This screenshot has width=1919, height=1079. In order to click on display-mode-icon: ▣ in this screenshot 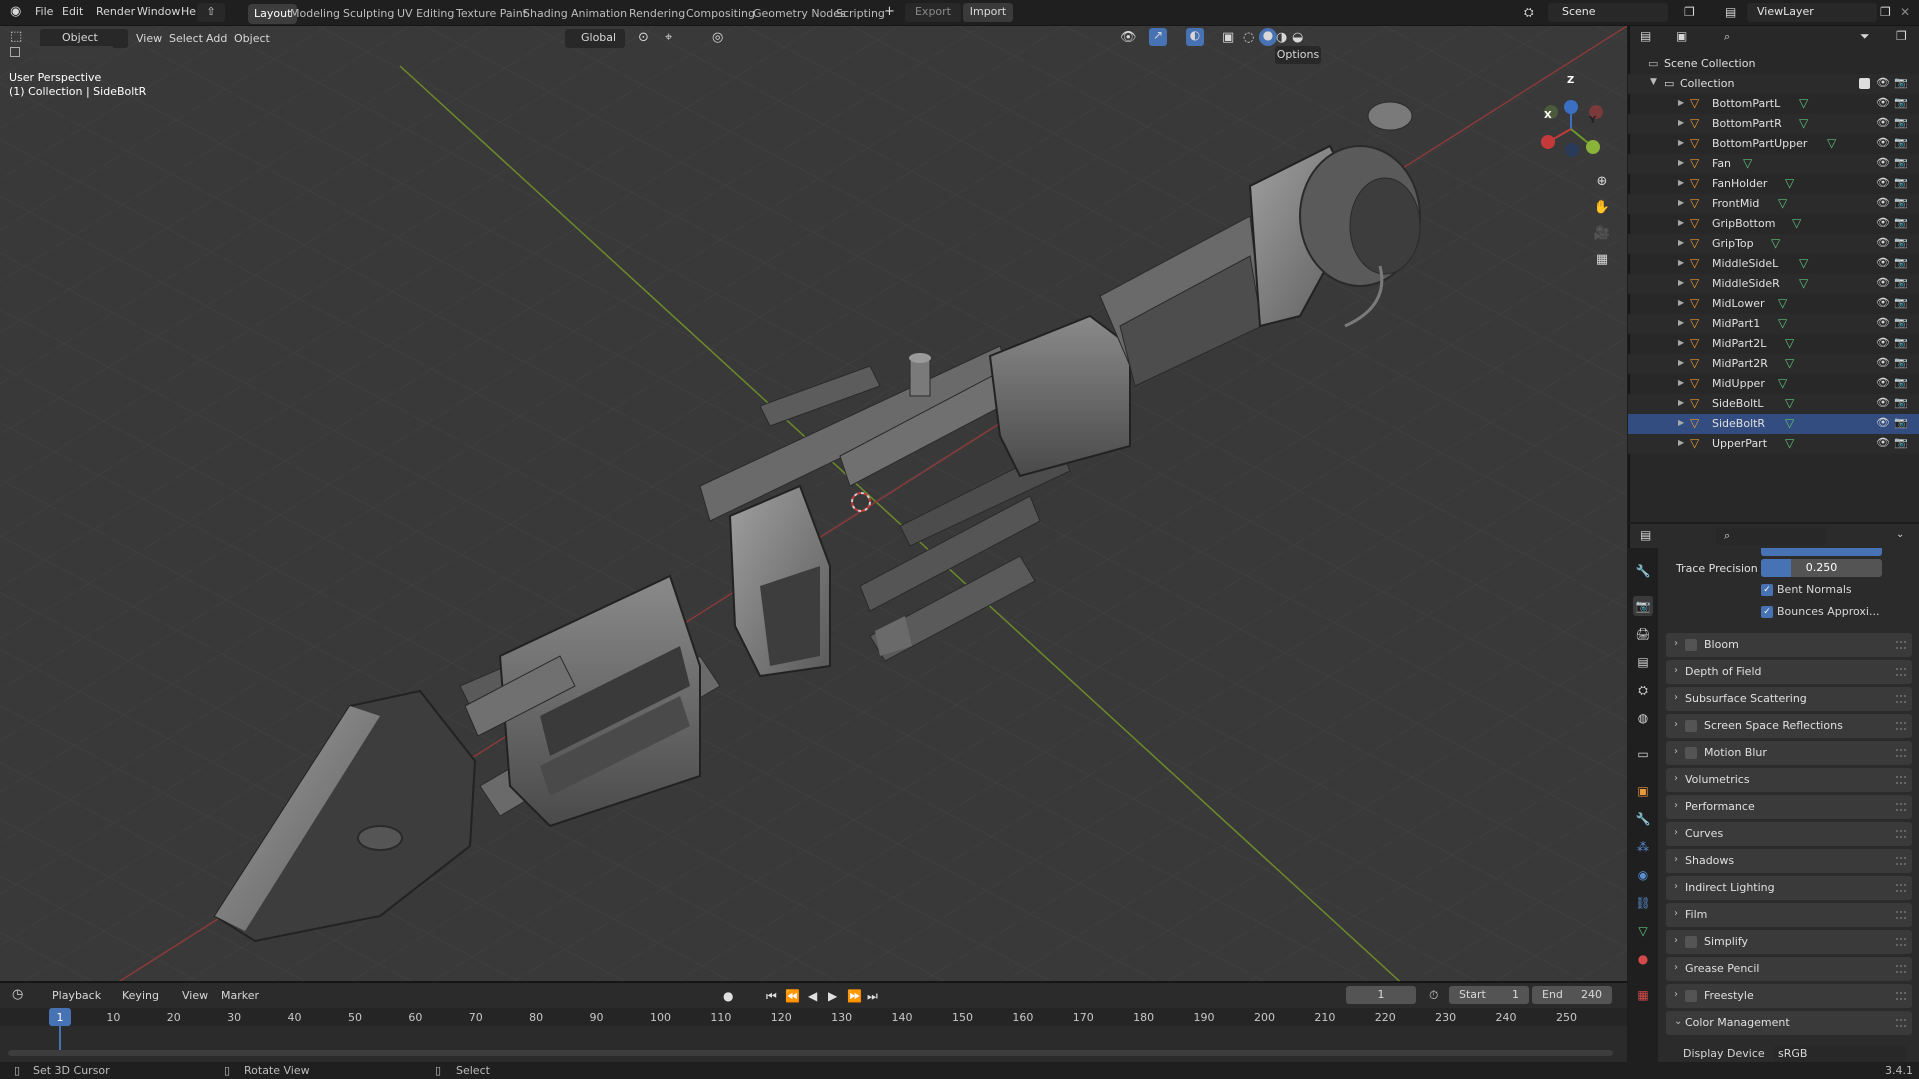, I will do `click(1681, 36)`.